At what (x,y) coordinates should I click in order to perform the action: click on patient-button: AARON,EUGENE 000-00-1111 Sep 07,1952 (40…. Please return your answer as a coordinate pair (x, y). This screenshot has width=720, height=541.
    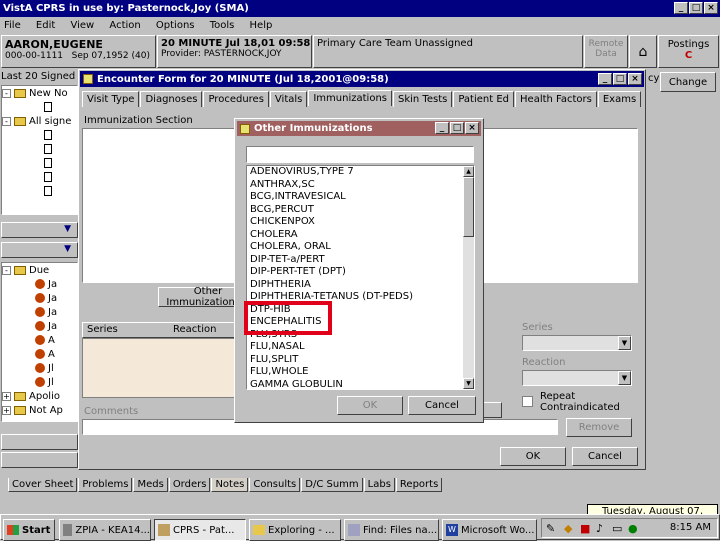
    Looking at the image, I should click on (78, 51).